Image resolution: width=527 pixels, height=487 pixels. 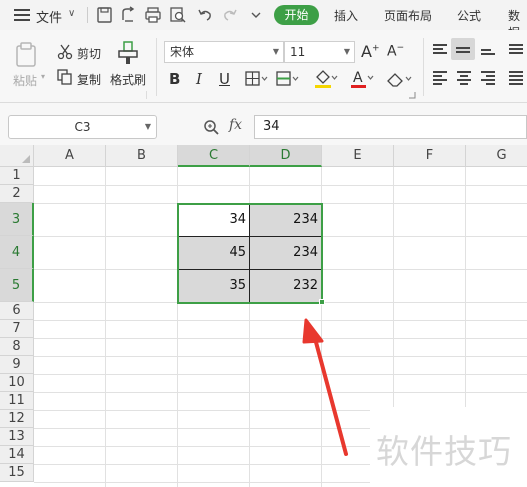 I want to click on copy-button: 复制, so click(x=89, y=79).